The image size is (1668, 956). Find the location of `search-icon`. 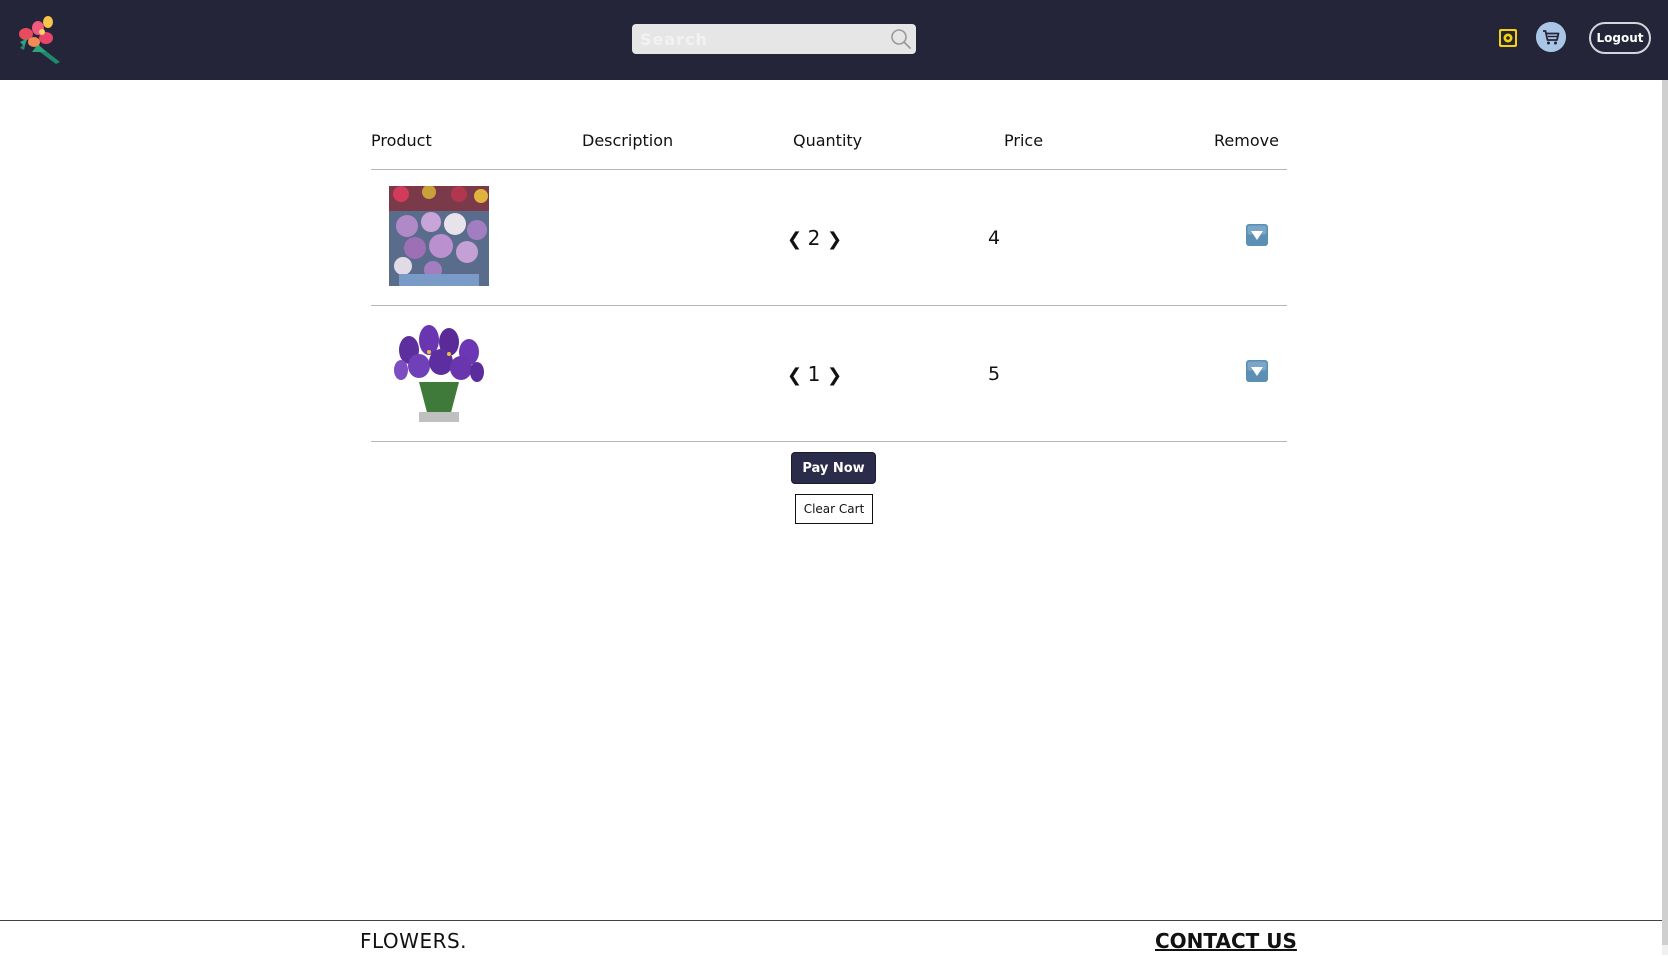

search-icon is located at coordinates (901, 39).